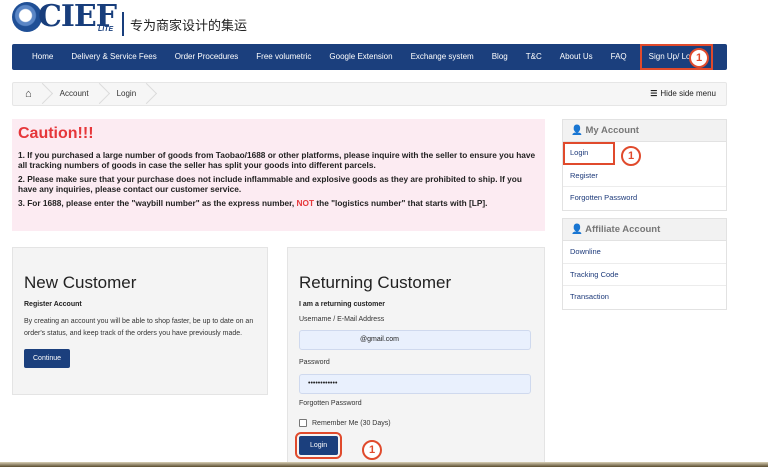  Describe the element at coordinates (369, 94) in the screenshot. I see `breadcrumb: ⌂ Account Login ☰ Hide side menu` at that location.